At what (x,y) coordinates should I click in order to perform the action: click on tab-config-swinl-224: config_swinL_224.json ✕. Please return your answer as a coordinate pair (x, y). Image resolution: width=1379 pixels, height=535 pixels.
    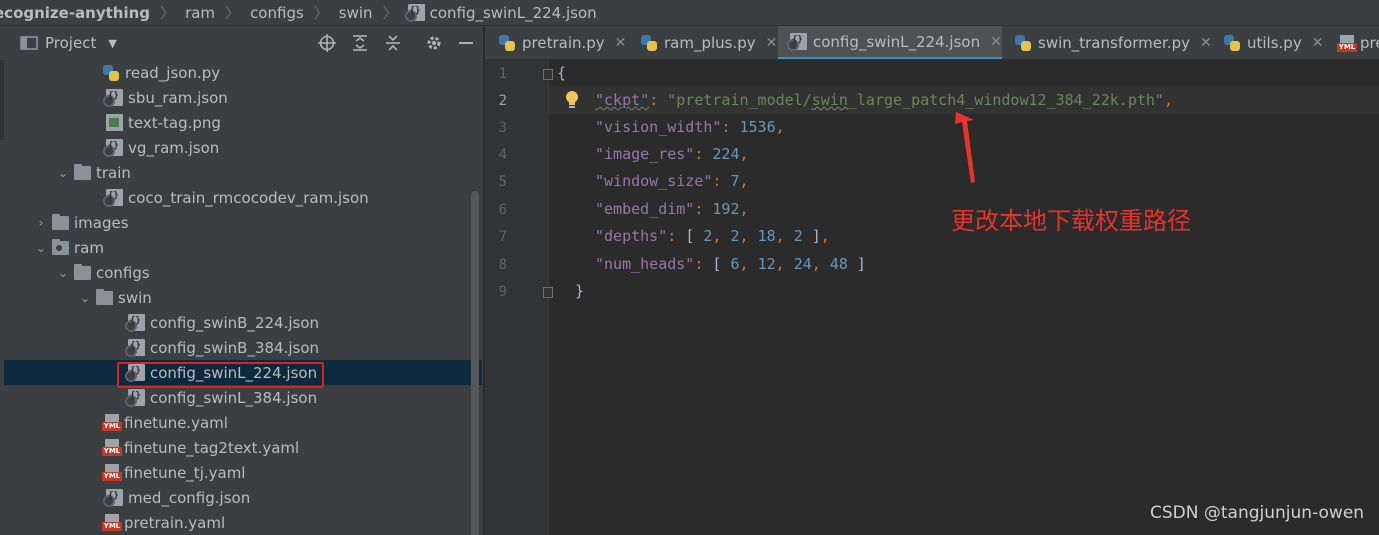
    Looking at the image, I should click on (890, 42).